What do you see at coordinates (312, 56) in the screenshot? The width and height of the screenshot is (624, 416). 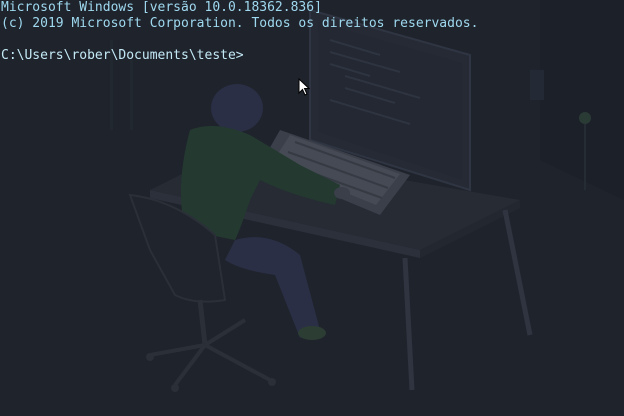 I see `console-prompt: C:\Users\rober\Documents\teste>` at bounding box center [312, 56].